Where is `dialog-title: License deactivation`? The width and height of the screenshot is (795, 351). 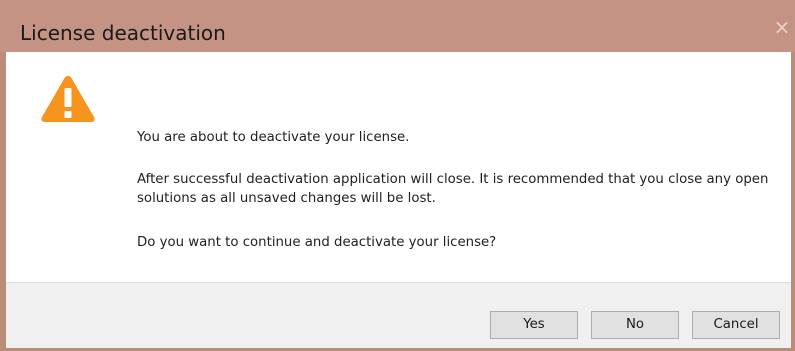 dialog-title: License deactivation is located at coordinates (123, 33).